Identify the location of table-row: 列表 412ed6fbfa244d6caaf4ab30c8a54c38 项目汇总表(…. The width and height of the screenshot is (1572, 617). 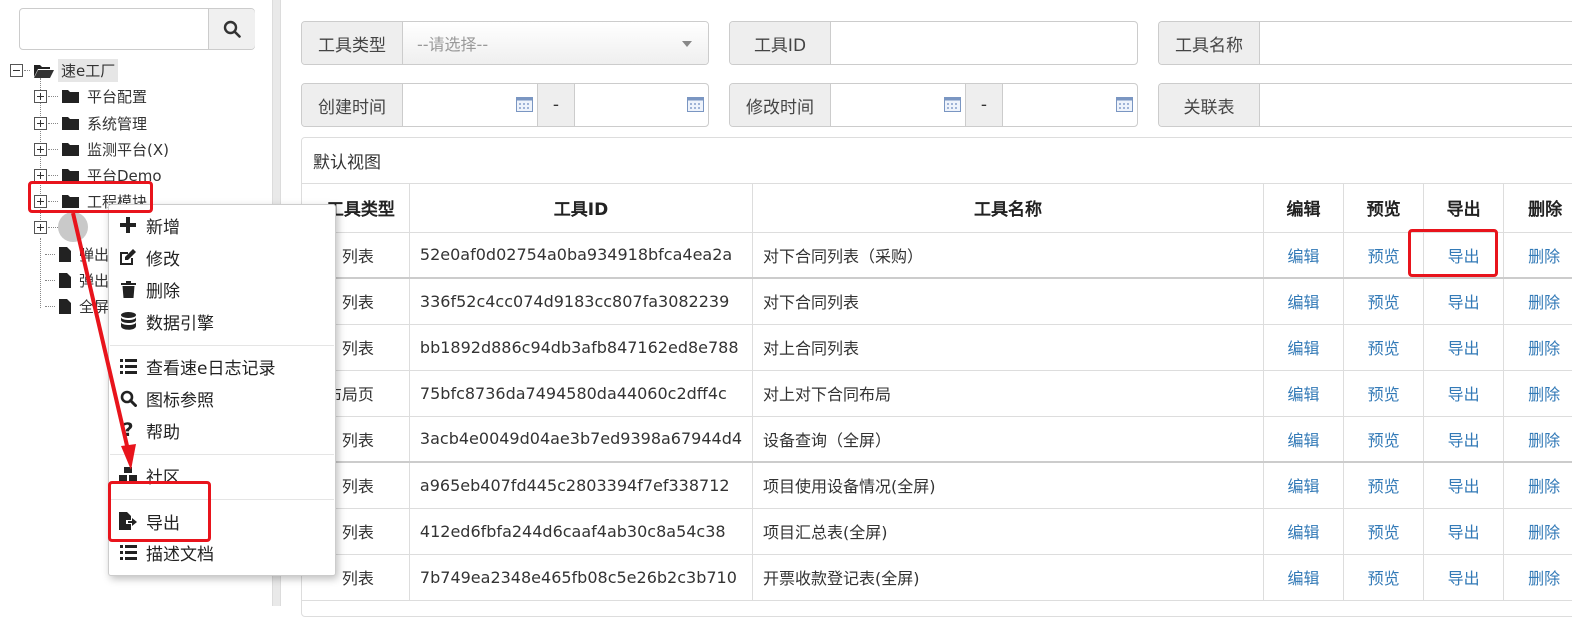
(937, 531).